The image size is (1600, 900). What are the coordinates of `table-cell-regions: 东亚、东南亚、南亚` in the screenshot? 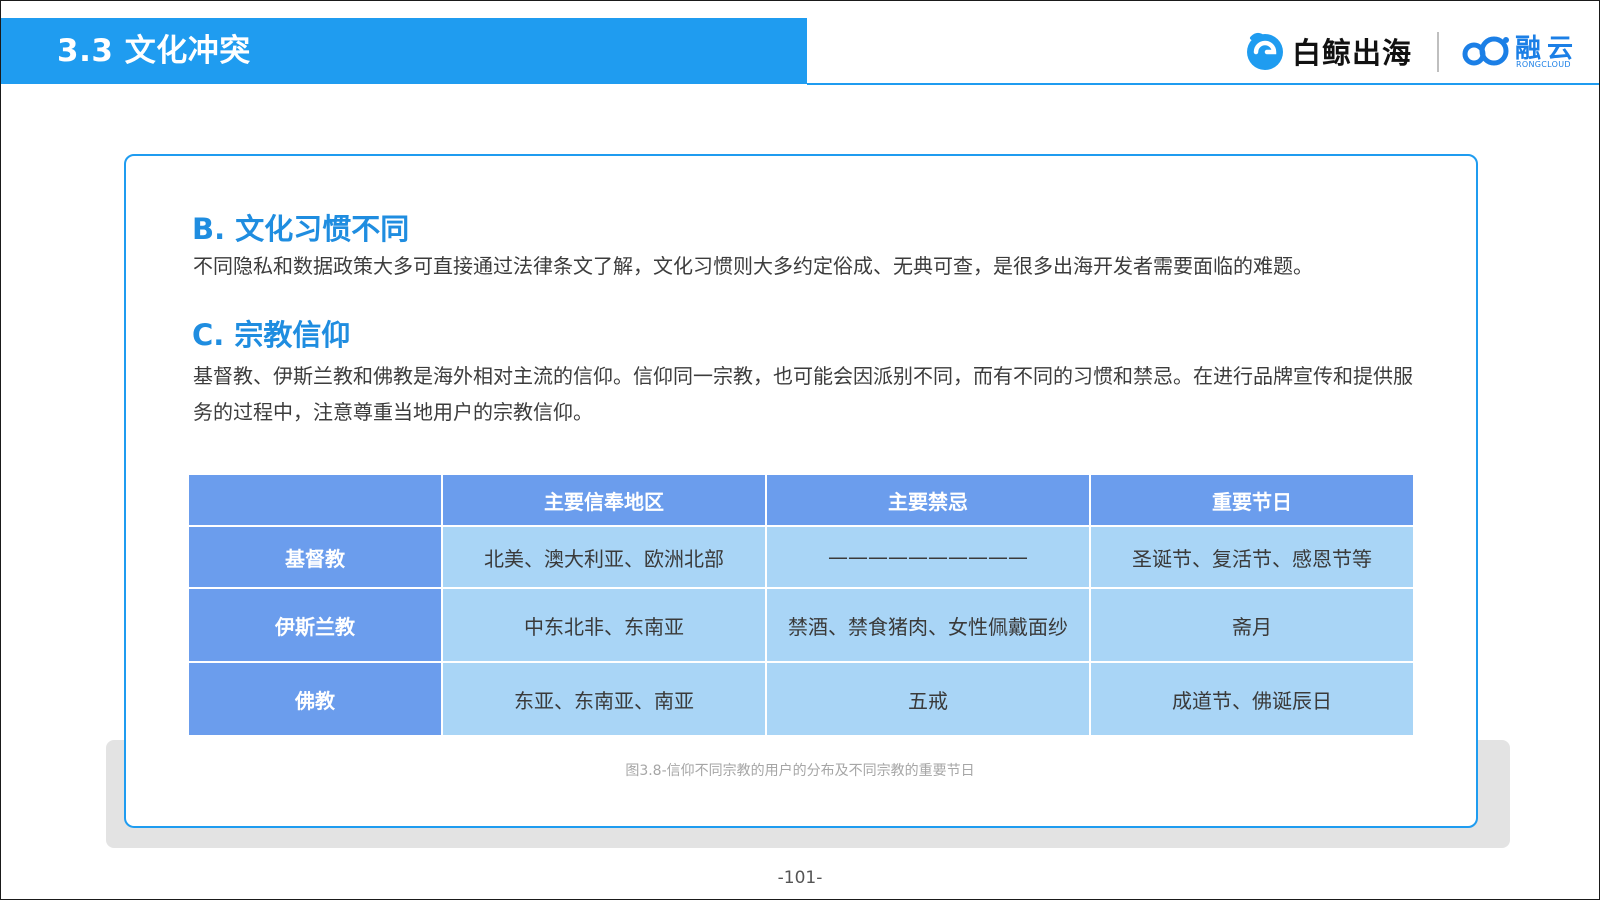 It's located at (604, 699).